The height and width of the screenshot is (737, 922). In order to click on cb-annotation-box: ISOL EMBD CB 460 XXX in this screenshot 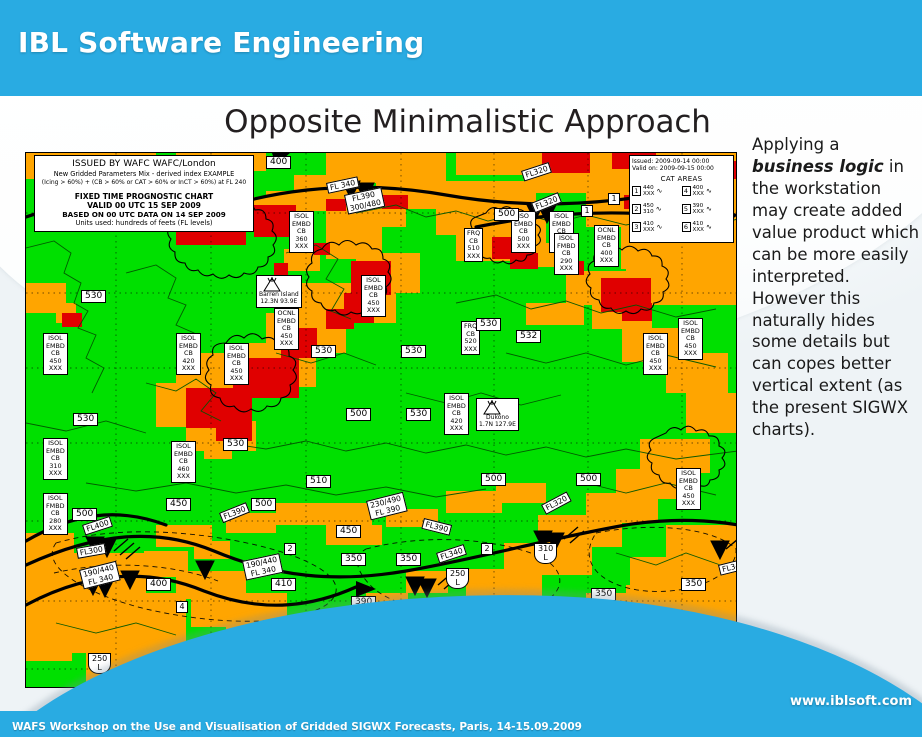, I will do `click(183, 462)`.